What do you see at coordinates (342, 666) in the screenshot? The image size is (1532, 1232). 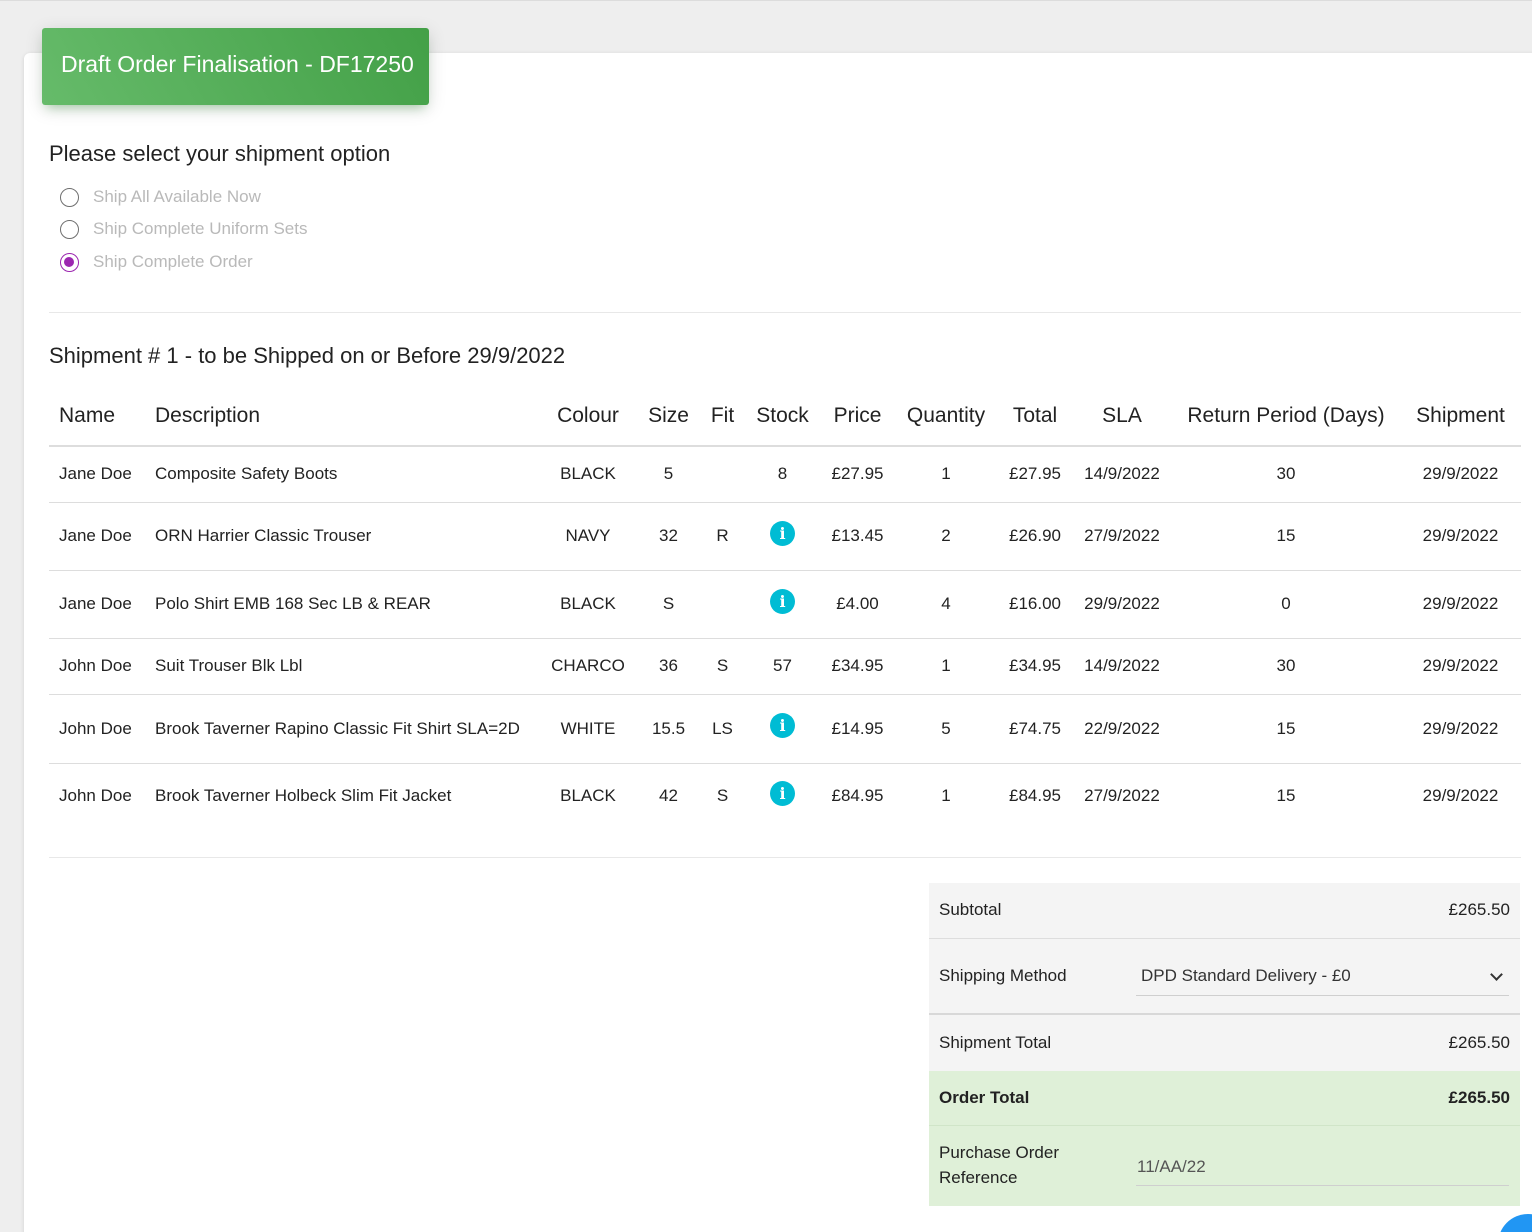 I see `cell-description: Suit Trouser Blk Lbl` at bounding box center [342, 666].